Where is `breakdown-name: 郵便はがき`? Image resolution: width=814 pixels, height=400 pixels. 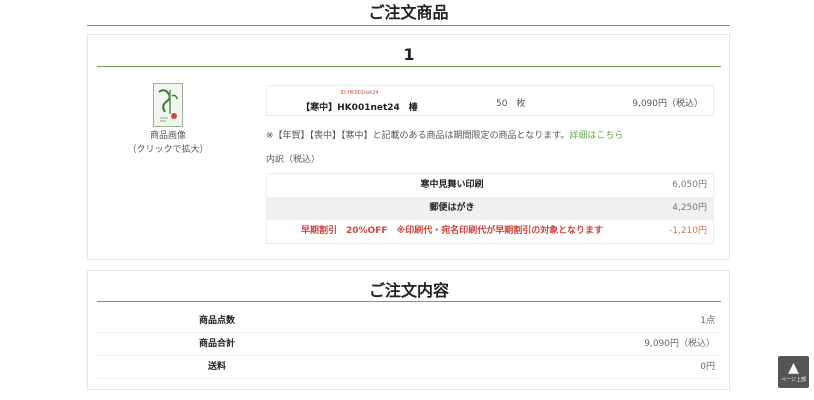 breakdown-name: 郵便はがき is located at coordinates (452, 208).